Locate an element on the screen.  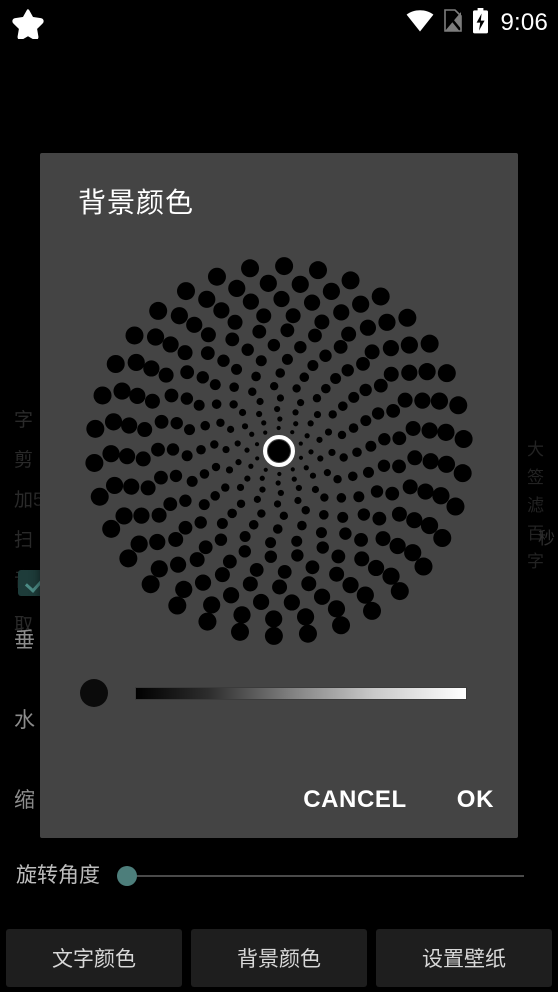
dialog-action-bar: CANCEL OK is located at coordinates (398, 800).